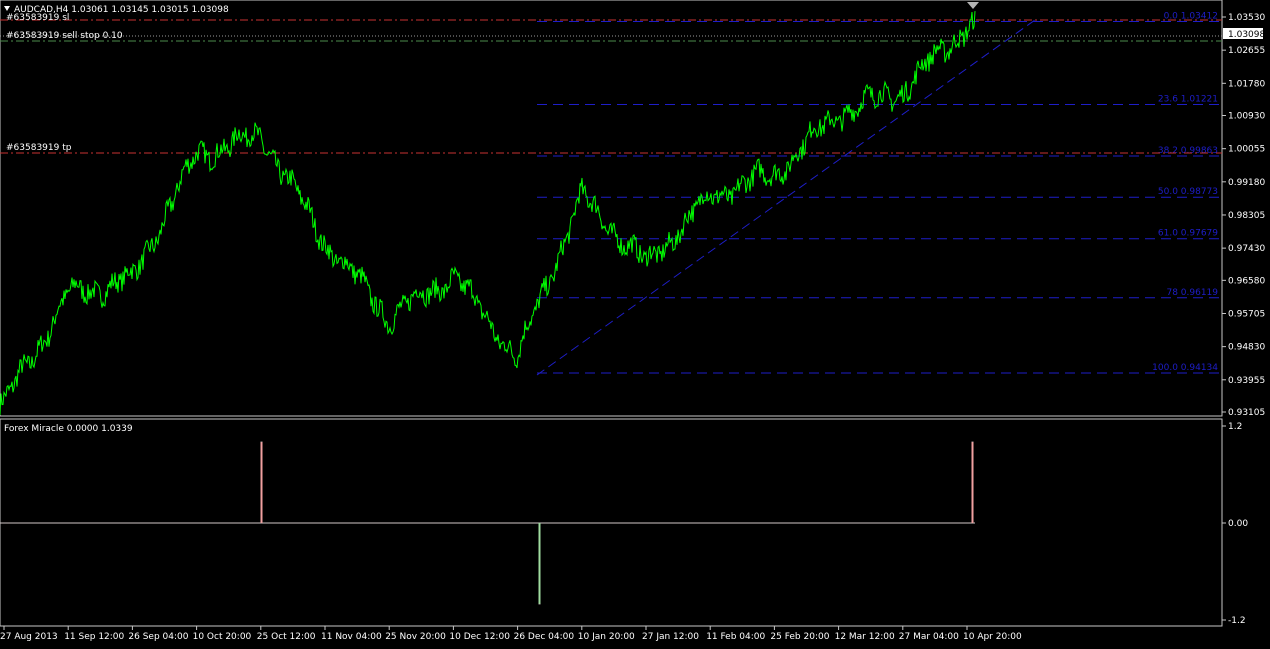  Describe the element at coordinates (1246, 314) in the screenshot. I see `price-tick-label: 0.95705` at that location.